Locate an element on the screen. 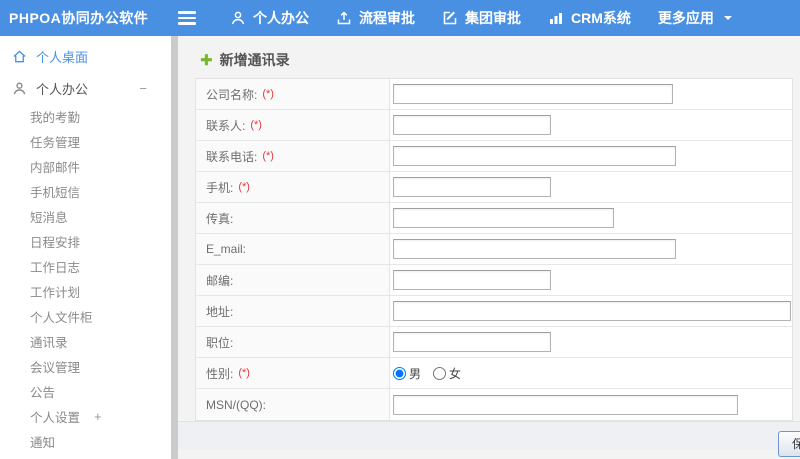  field-label-address: 地址: is located at coordinates (293, 311).